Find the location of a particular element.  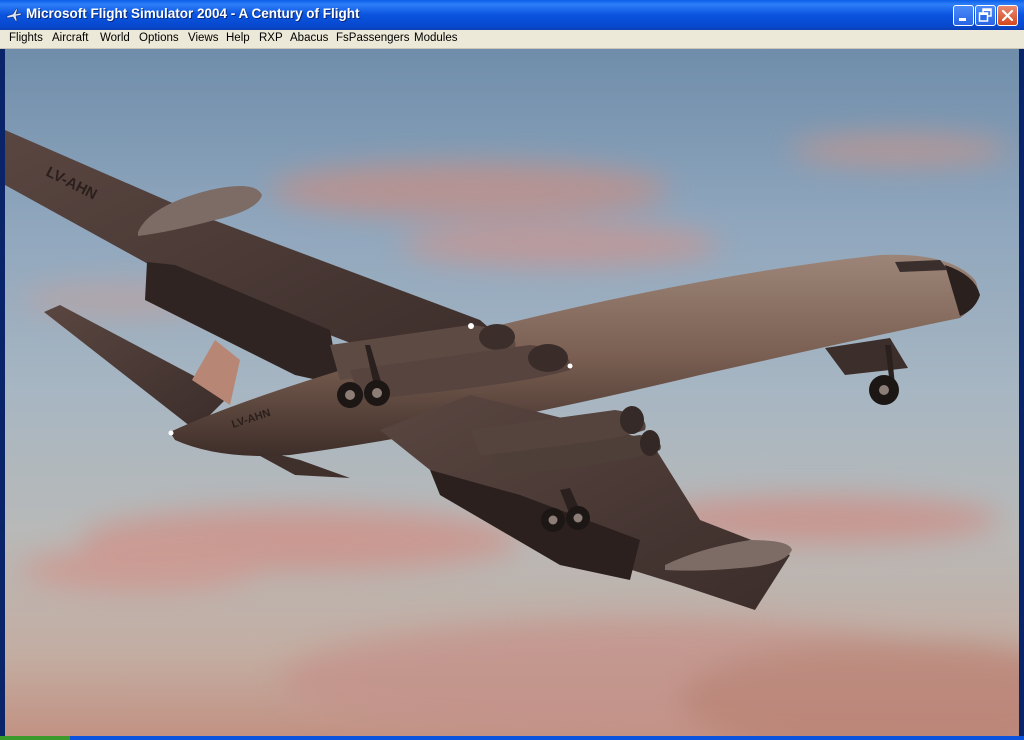

menu-flights: Flights is located at coordinates (26, 38).